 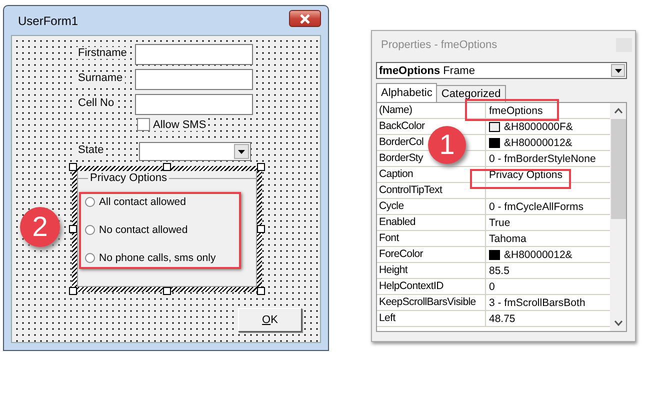 What do you see at coordinates (548, 270) in the screenshot?
I see `property-value: 85.5` at bounding box center [548, 270].